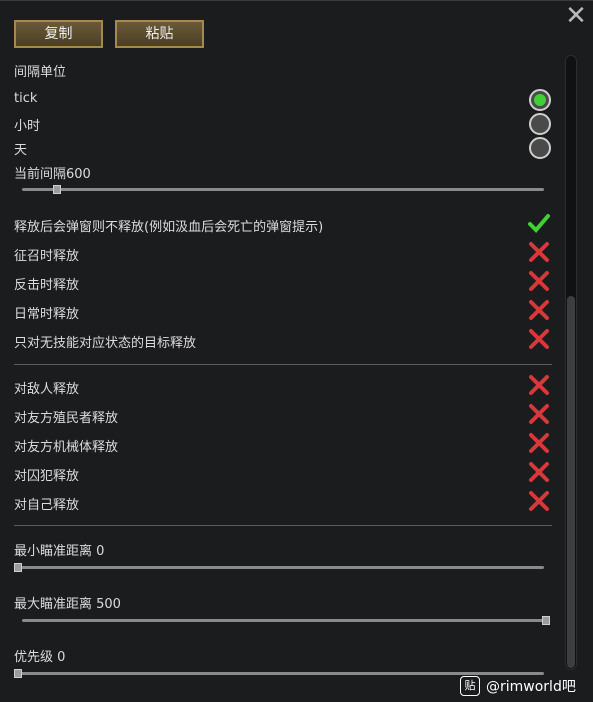 This screenshot has height=702, width=593. Describe the element at coordinates (539, 223) in the screenshot. I see `check-icon` at that location.